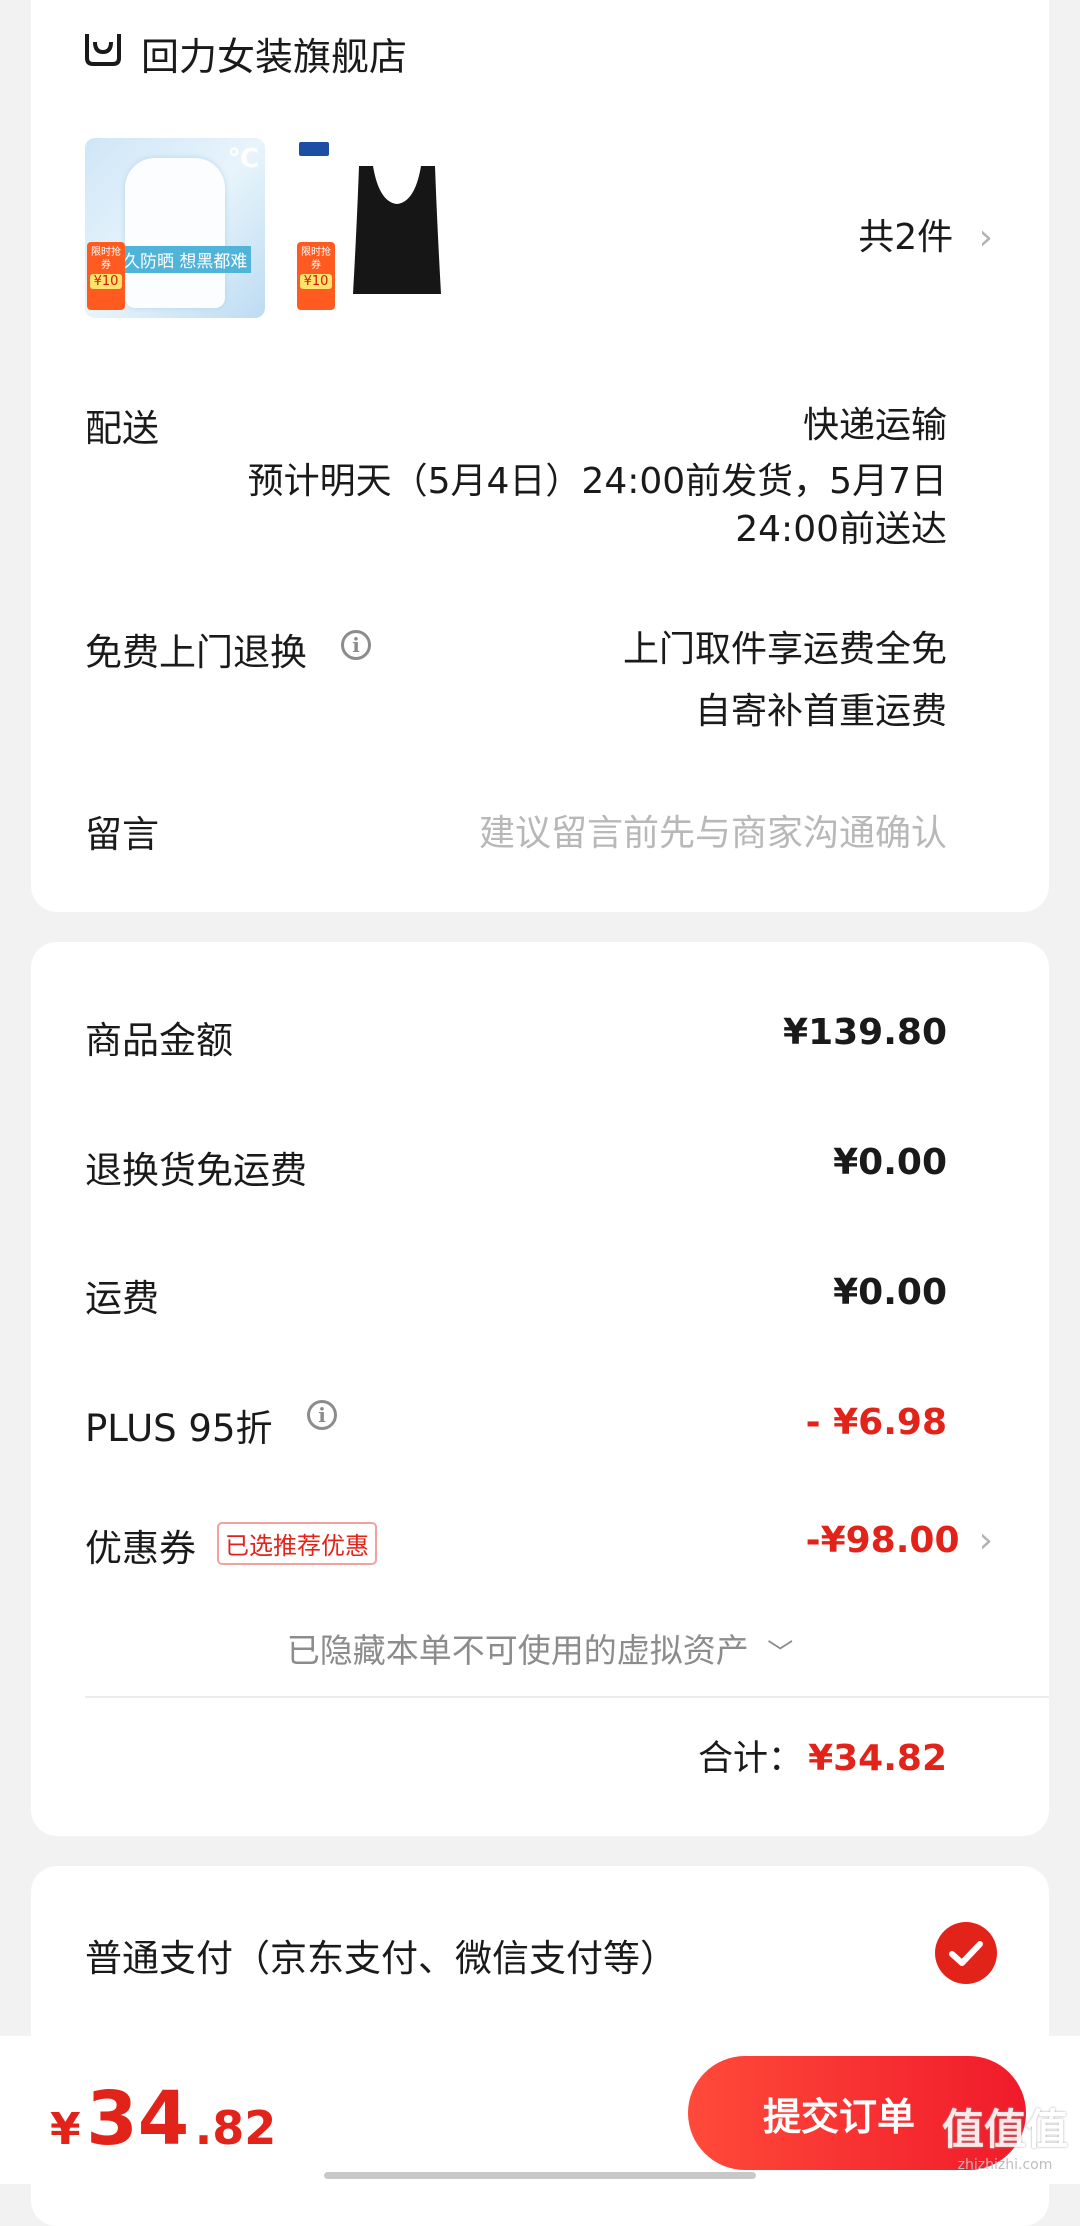 The width and height of the screenshot is (1080, 2226). What do you see at coordinates (196, 652) in the screenshot?
I see `return-service-label: 免费上门退换` at bounding box center [196, 652].